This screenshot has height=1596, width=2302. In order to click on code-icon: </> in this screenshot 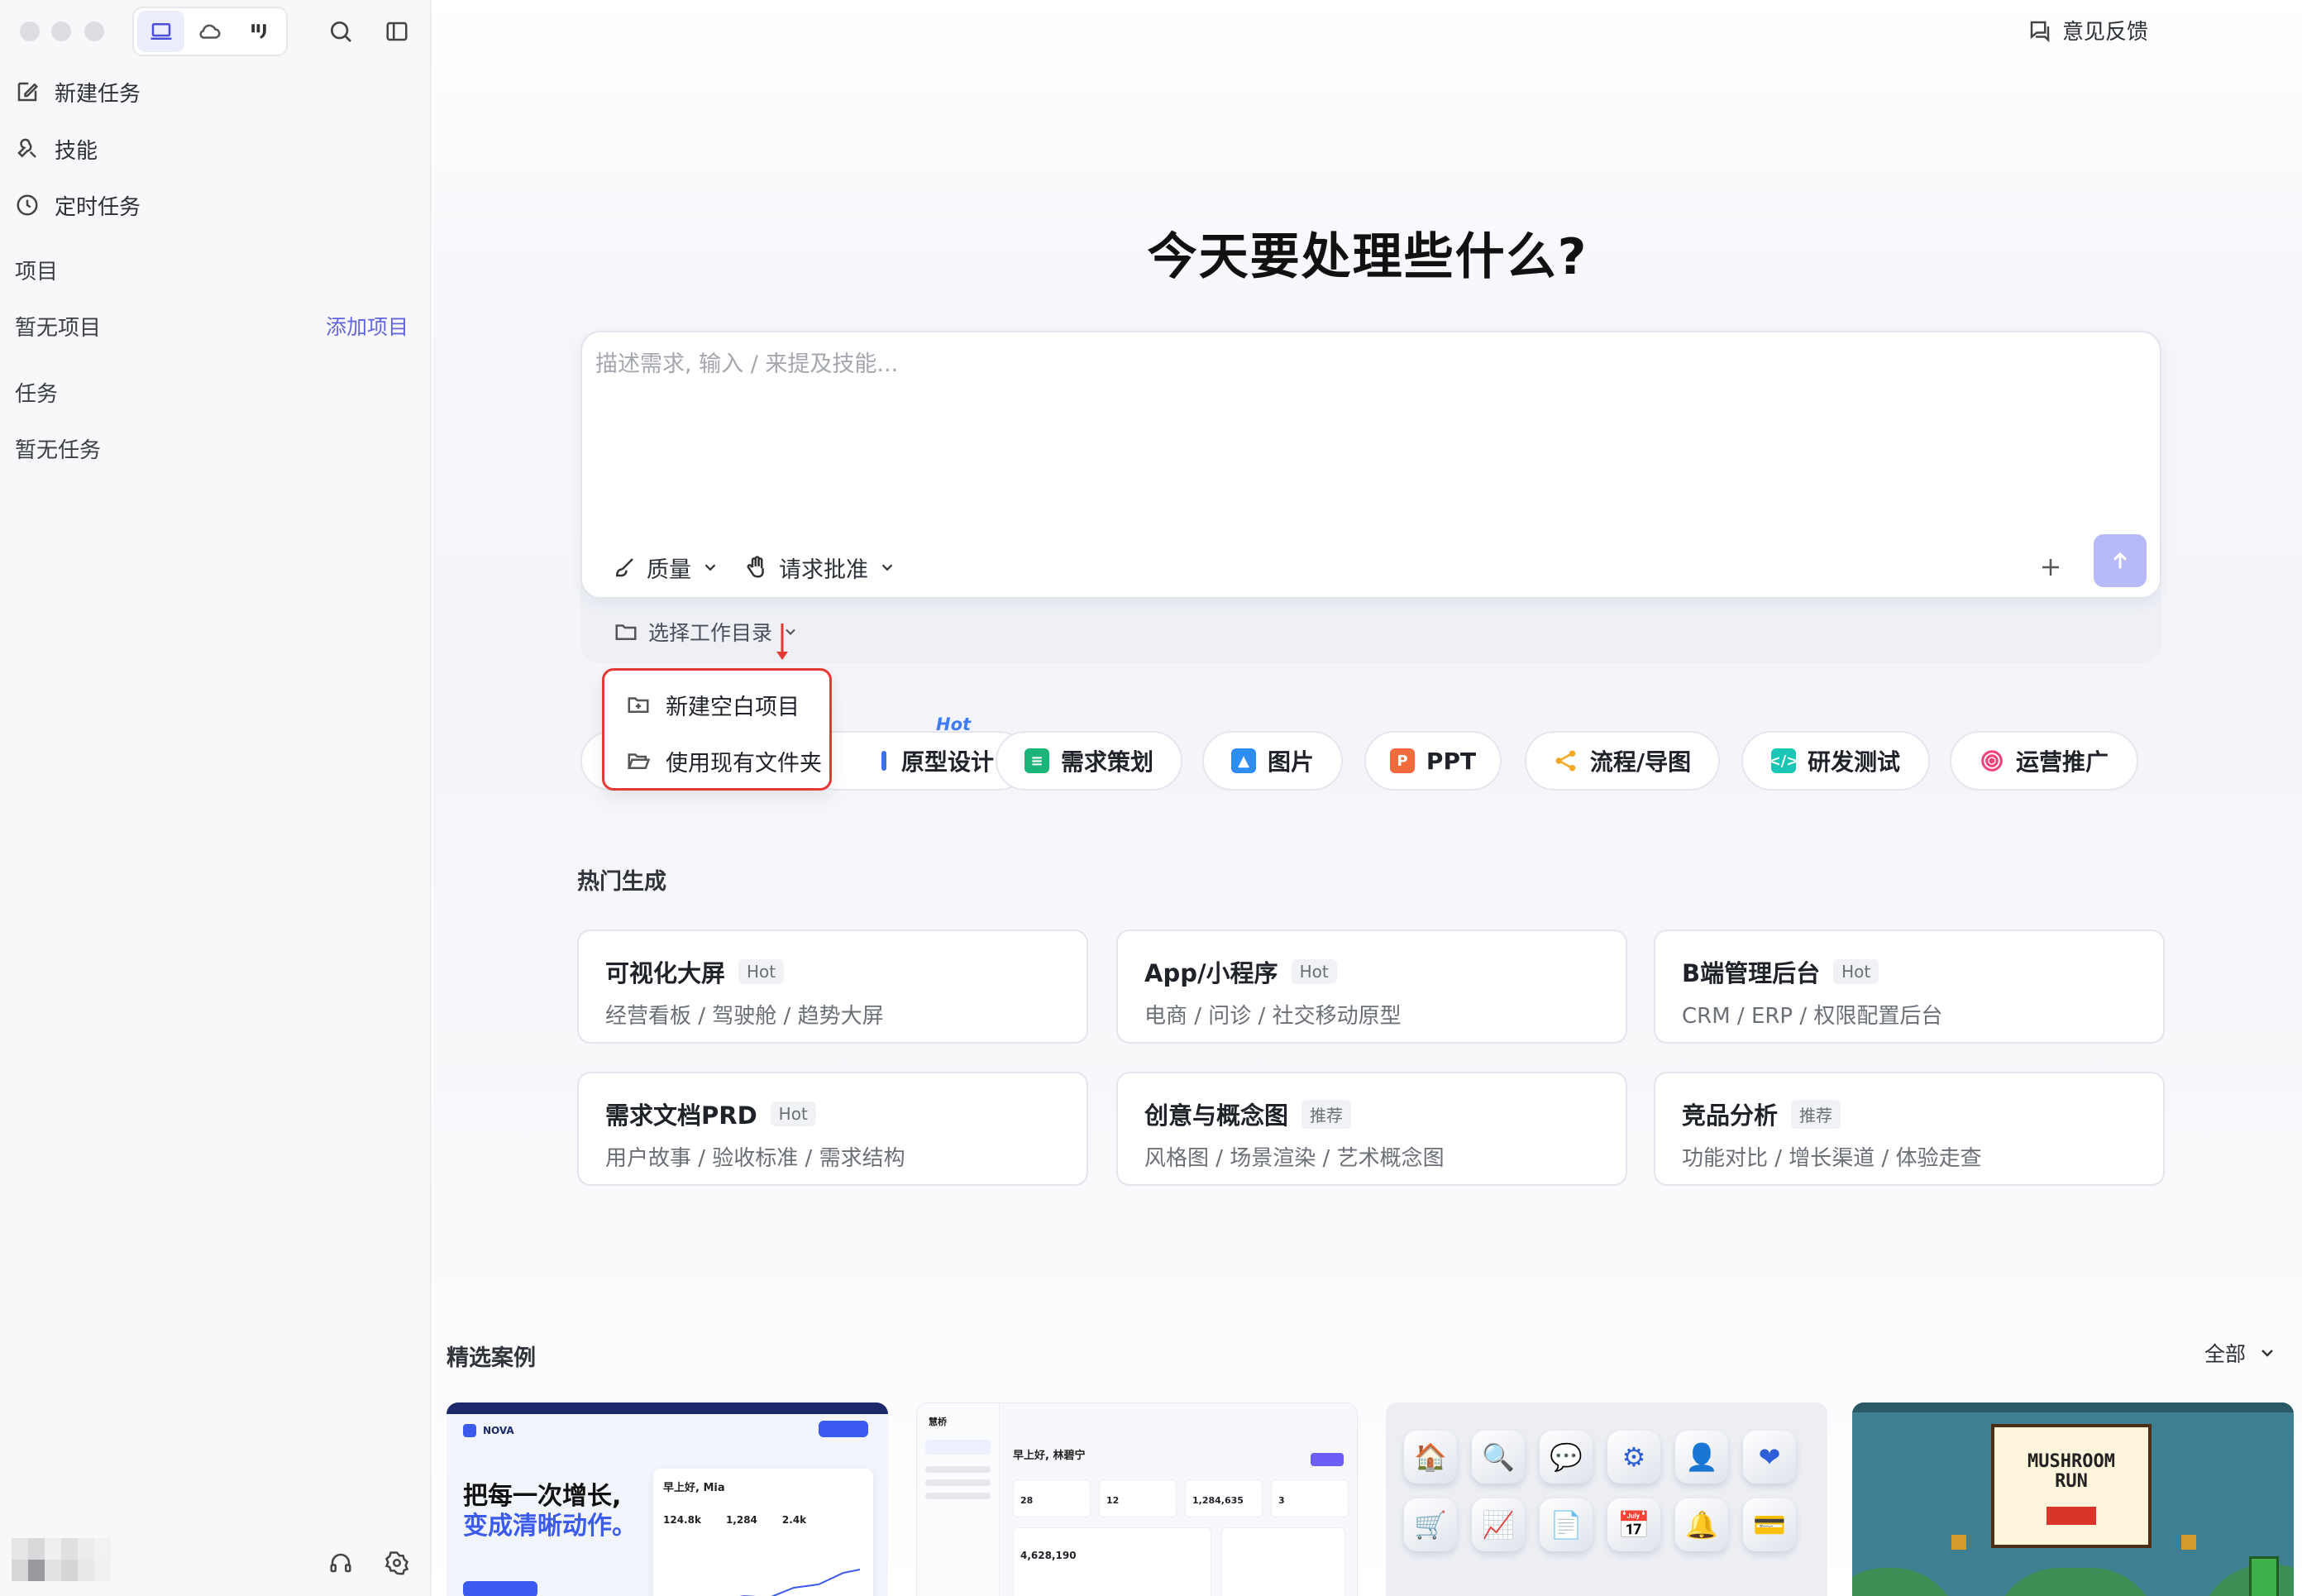, I will do `click(1784, 760)`.